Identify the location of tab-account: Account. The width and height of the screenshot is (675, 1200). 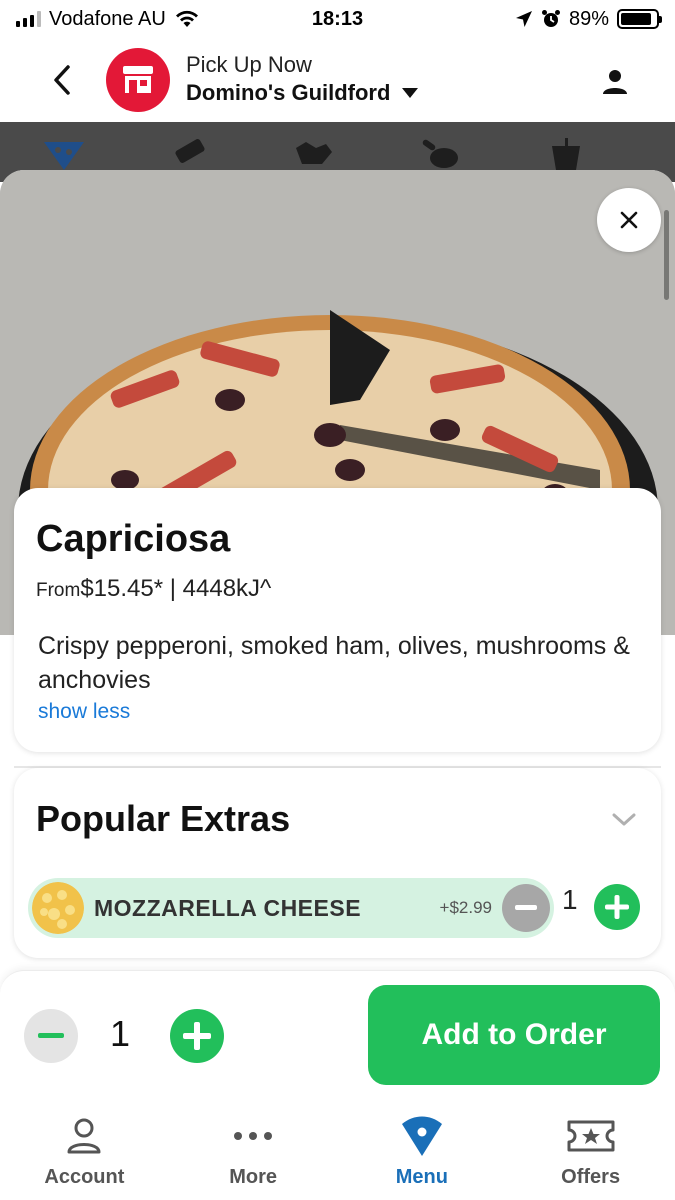
(84, 1149).